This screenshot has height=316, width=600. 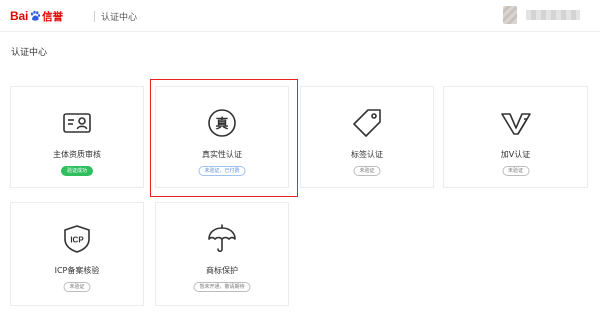 I want to click on card-tag-certification: 标签认证 未验证, so click(x=367, y=137).